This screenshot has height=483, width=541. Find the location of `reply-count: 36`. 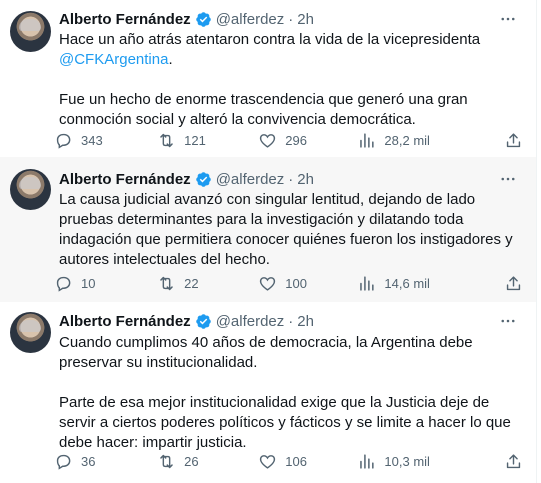

reply-count: 36 is located at coordinates (88, 461).